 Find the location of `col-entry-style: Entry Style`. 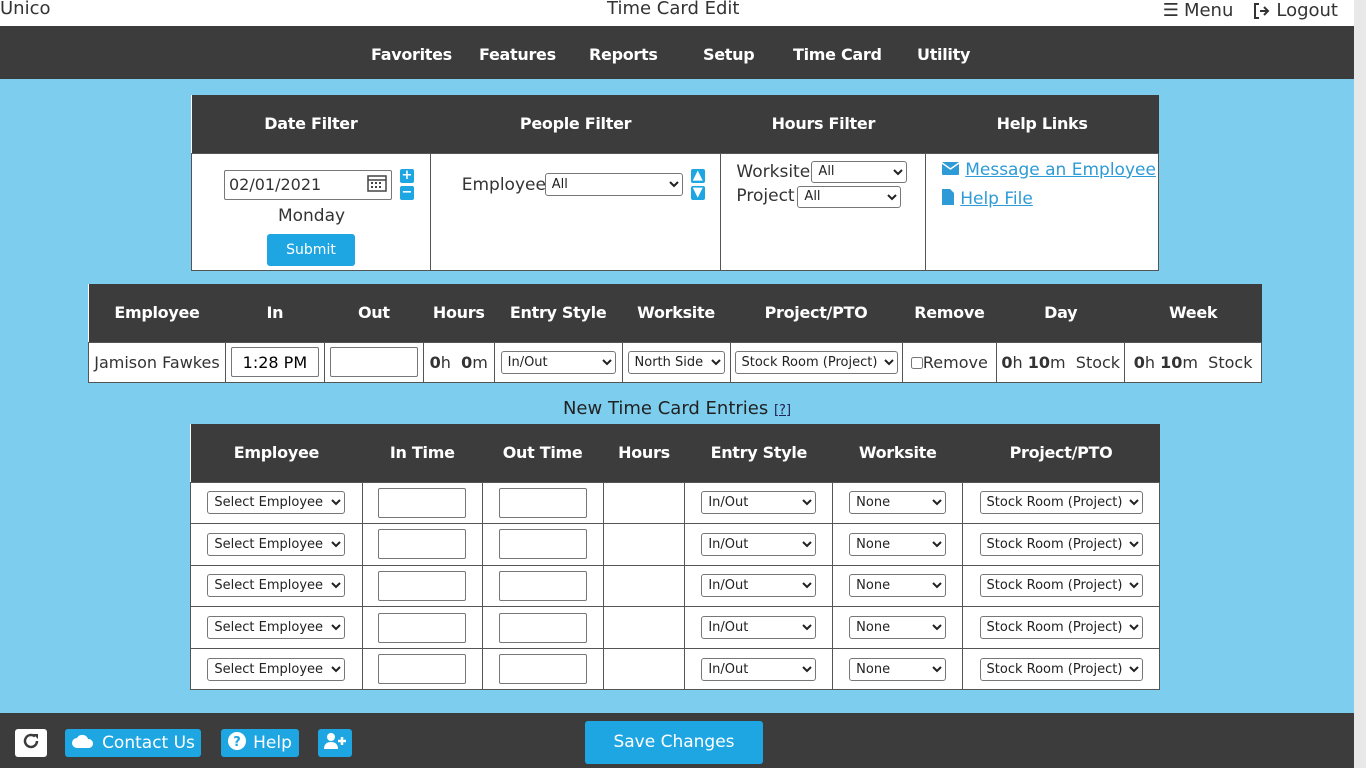

col-entry-style: Entry Style is located at coordinates (558, 313).